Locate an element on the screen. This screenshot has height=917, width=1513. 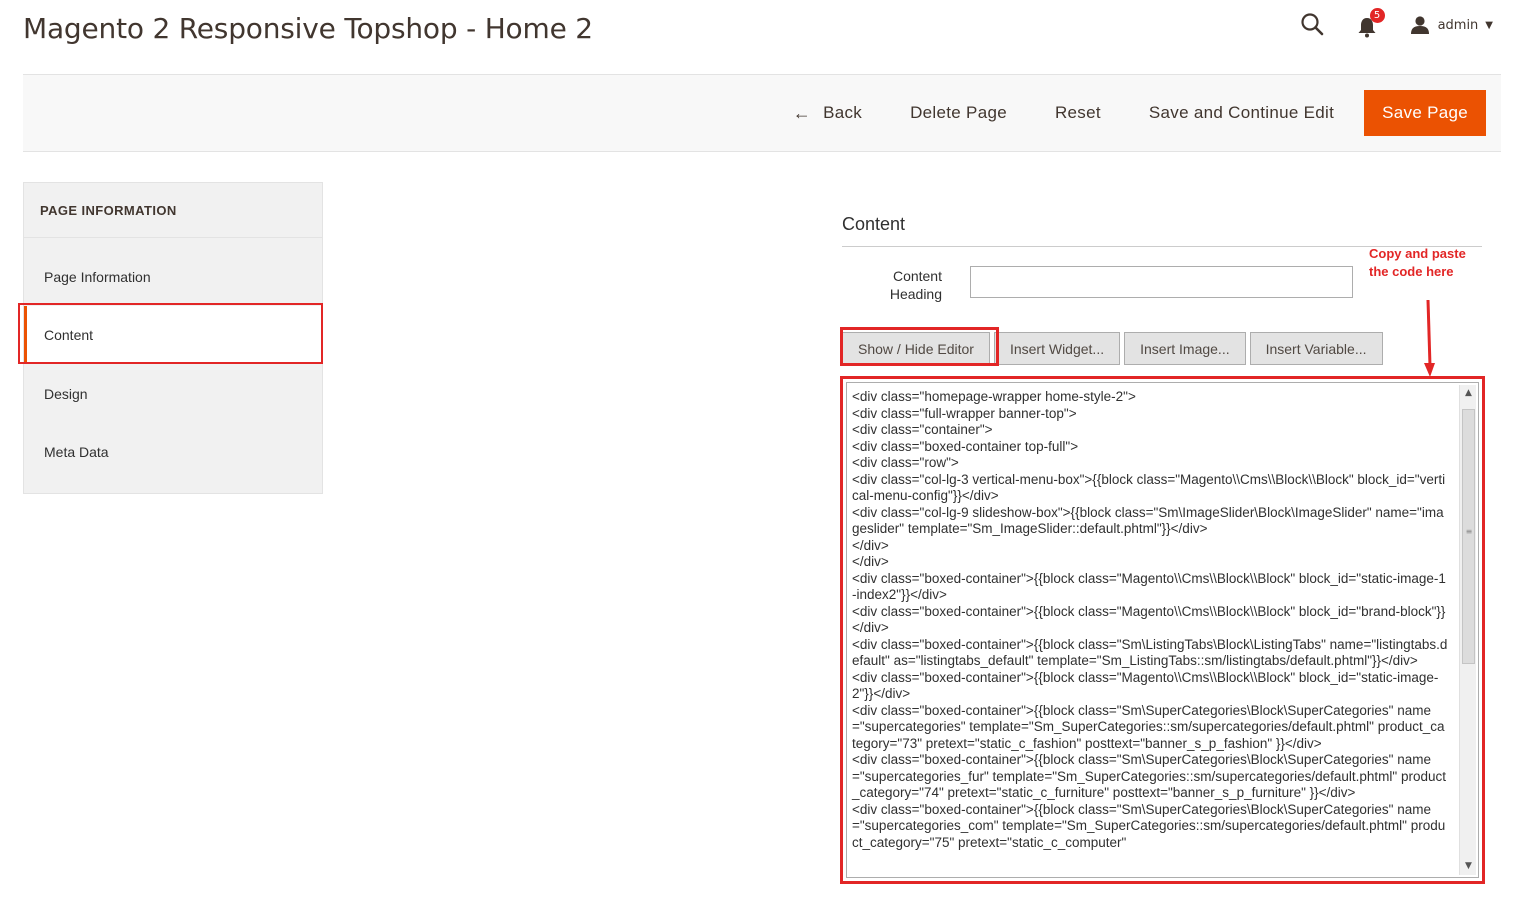
content-heading-label: Content Heading is located at coordinates (915, 285).